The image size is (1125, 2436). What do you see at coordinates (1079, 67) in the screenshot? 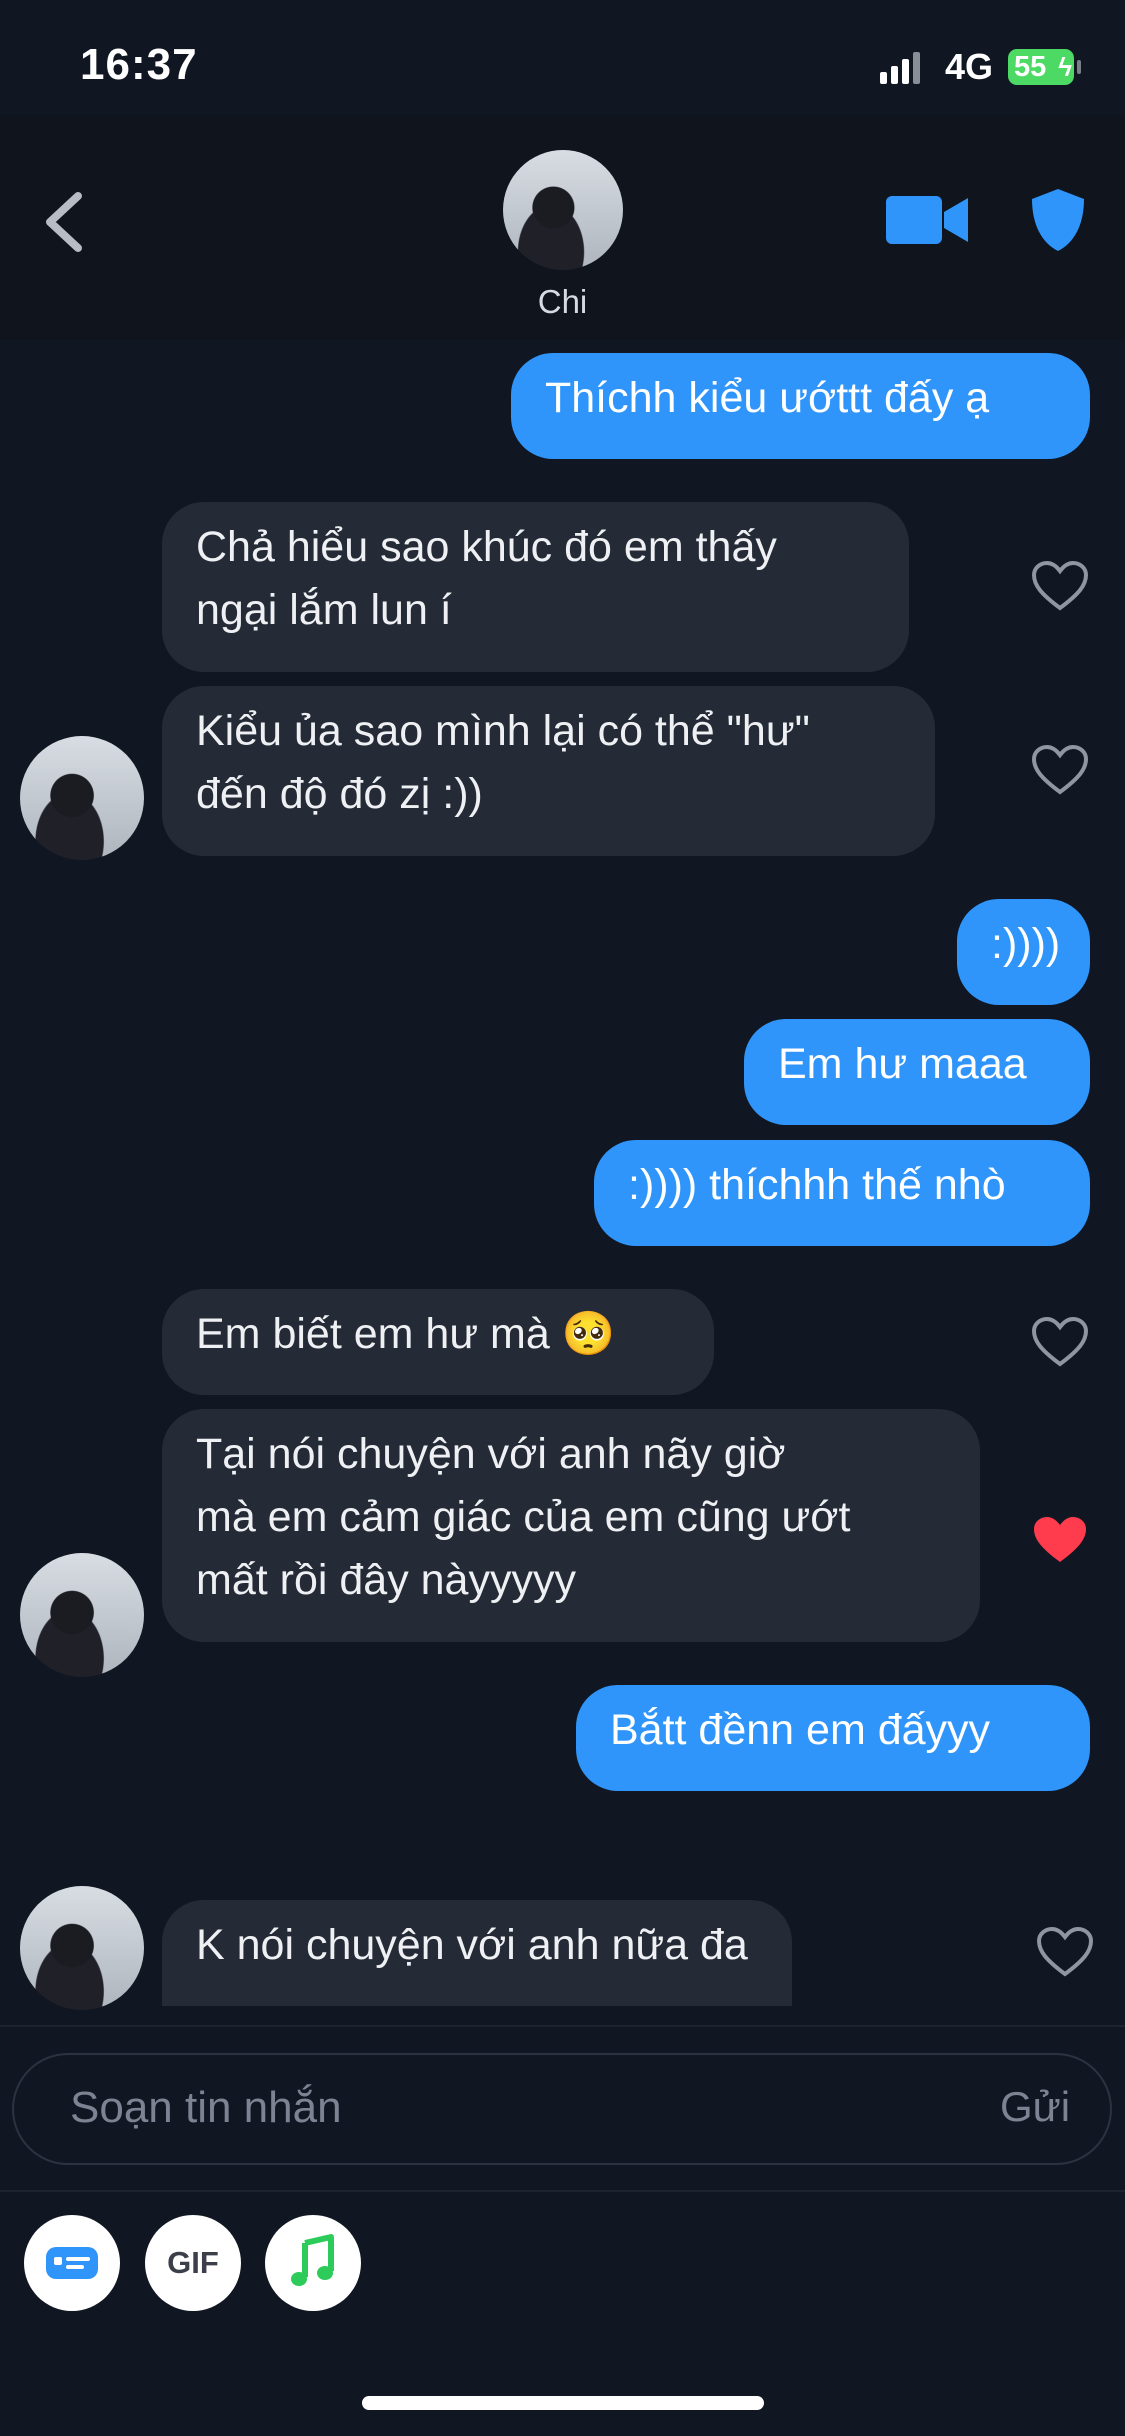
I see `battery-cap` at bounding box center [1079, 67].